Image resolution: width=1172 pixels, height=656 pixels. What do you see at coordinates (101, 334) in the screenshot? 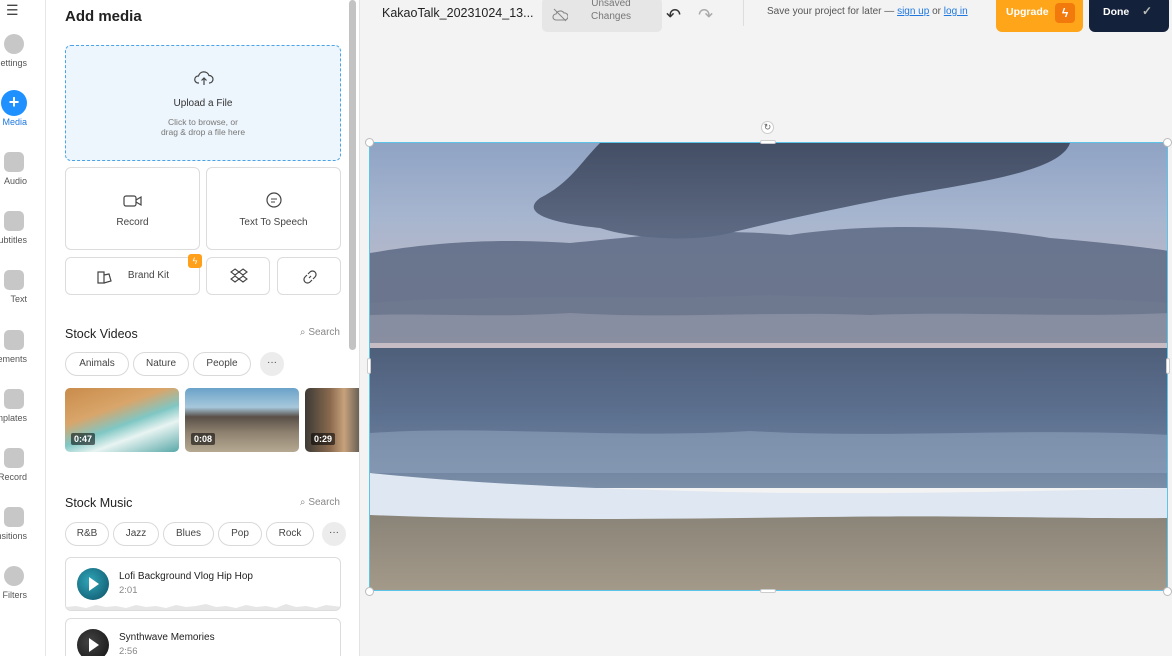
I see `stock-videos-title: Stock Videos` at bounding box center [101, 334].